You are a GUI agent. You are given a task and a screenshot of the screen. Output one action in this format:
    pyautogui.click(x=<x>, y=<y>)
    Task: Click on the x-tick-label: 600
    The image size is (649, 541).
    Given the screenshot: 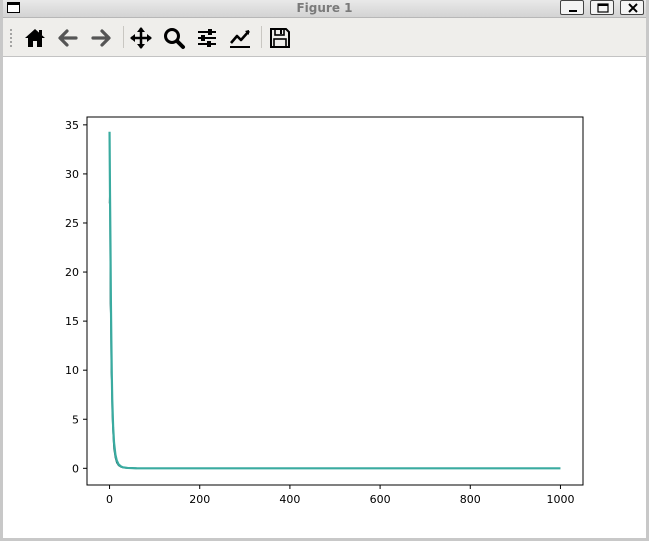 What is the action you would take?
    pyautogui.click(x=380, y=499)
    